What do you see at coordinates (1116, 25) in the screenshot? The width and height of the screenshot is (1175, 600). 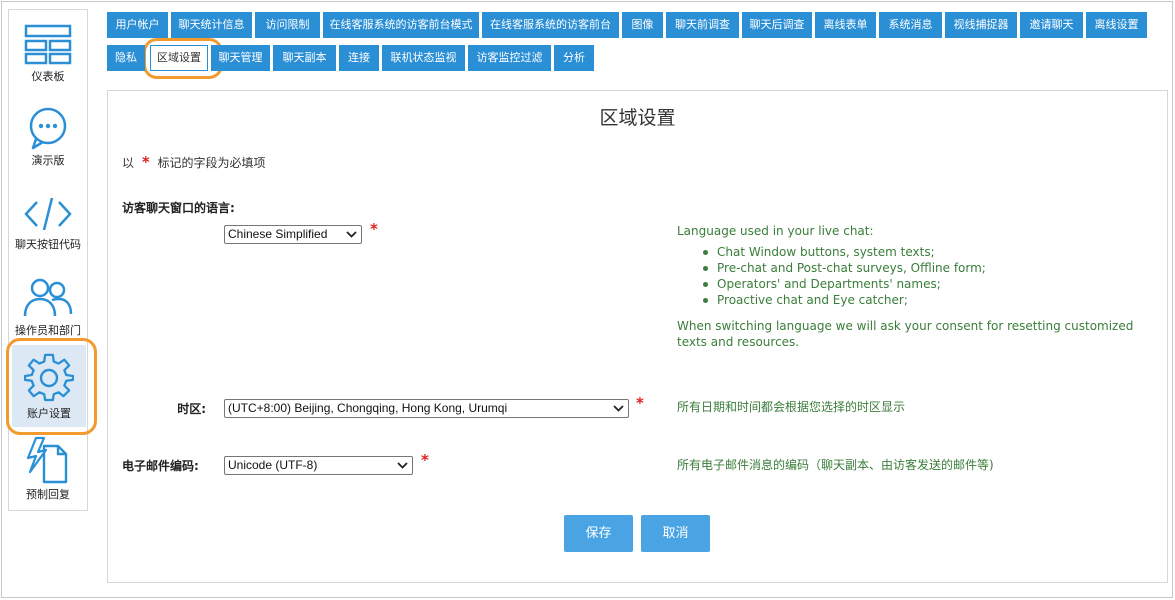 I see `tab-offline-settings: 离线设置` at bounding box center [1116, 25].